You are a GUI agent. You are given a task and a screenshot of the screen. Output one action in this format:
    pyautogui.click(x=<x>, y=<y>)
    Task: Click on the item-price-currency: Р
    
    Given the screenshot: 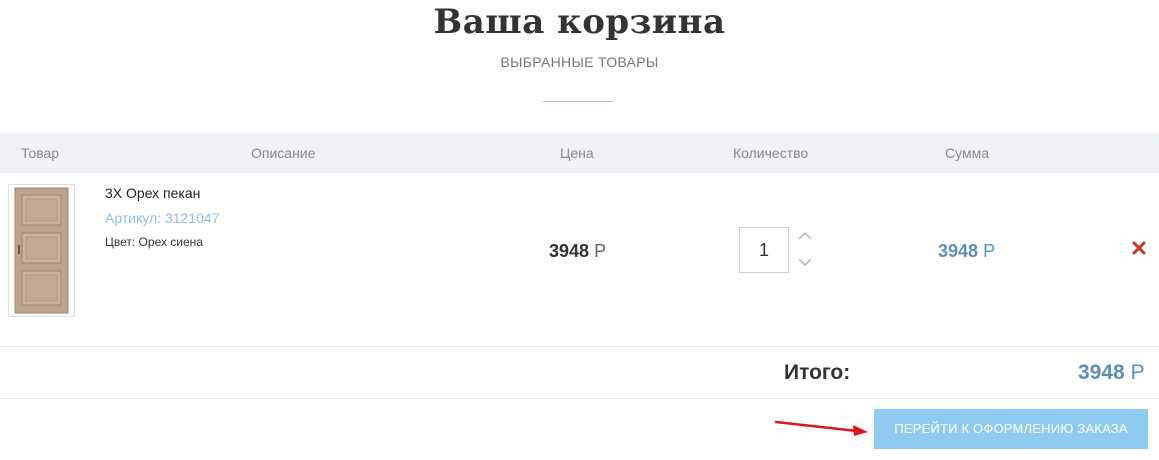 What is the action you would take?
    pyautogui.click(x=600, y=251)
    